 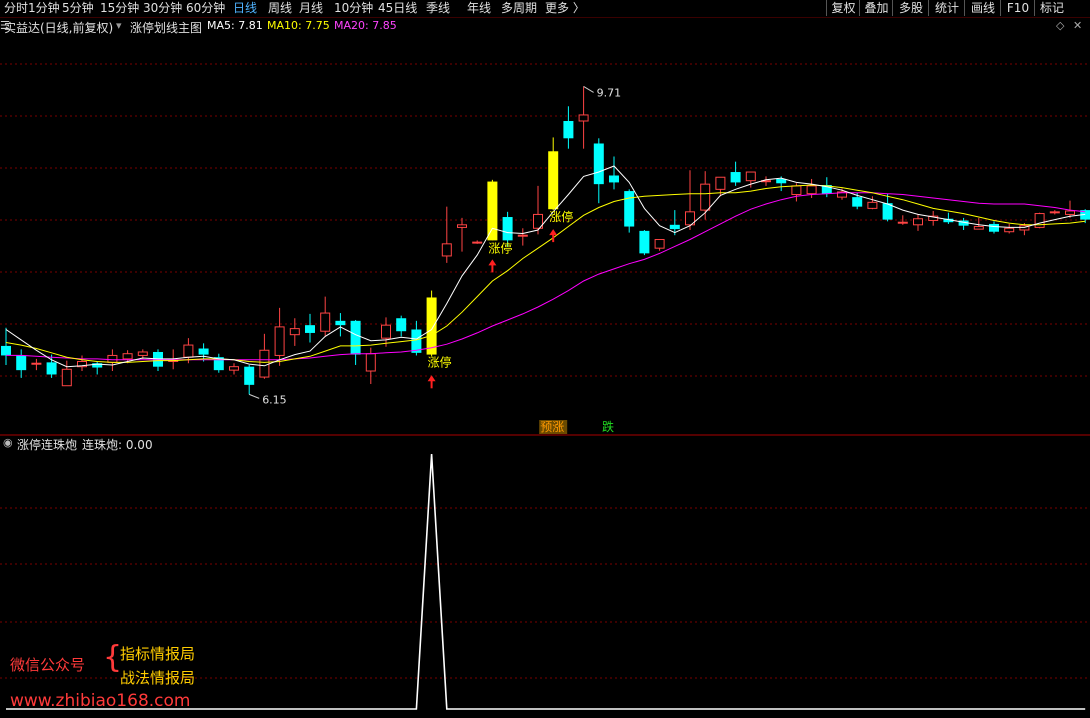 I want to click on low-price-label: 6.15, so click(x=274, y=399).